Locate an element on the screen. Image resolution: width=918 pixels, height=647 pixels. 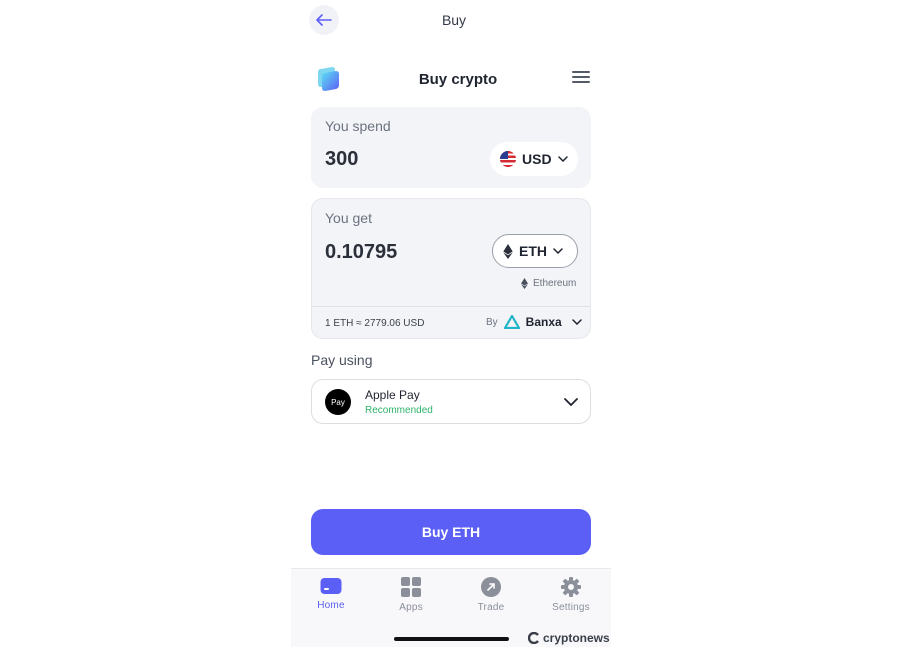
nav-item-trade: Trade is located at coordinates (491, 595).